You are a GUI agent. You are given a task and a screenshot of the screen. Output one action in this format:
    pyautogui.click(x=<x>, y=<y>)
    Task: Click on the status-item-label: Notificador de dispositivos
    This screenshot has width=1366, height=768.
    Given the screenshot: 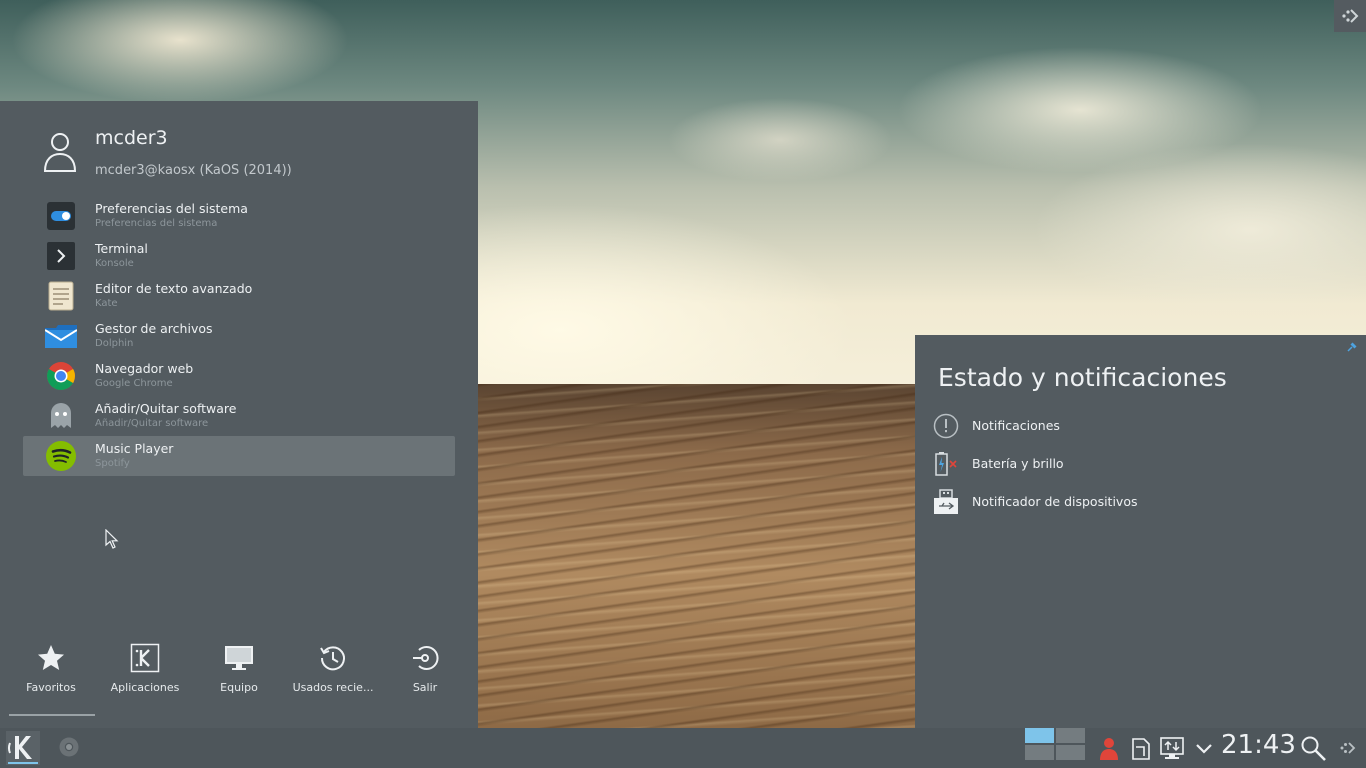 What is the action you would take?
    pyautogui.click(x=1055, y=501)
    